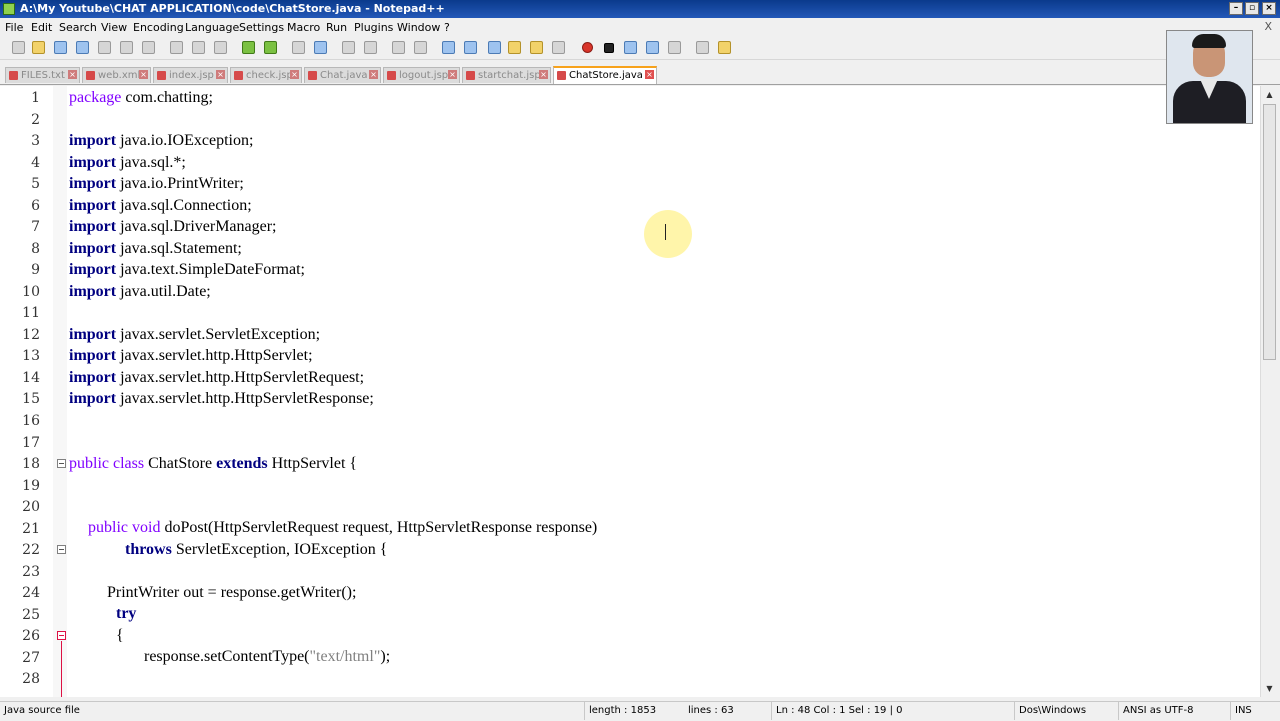  I want to click on close-file-icon, so click(104, 47).